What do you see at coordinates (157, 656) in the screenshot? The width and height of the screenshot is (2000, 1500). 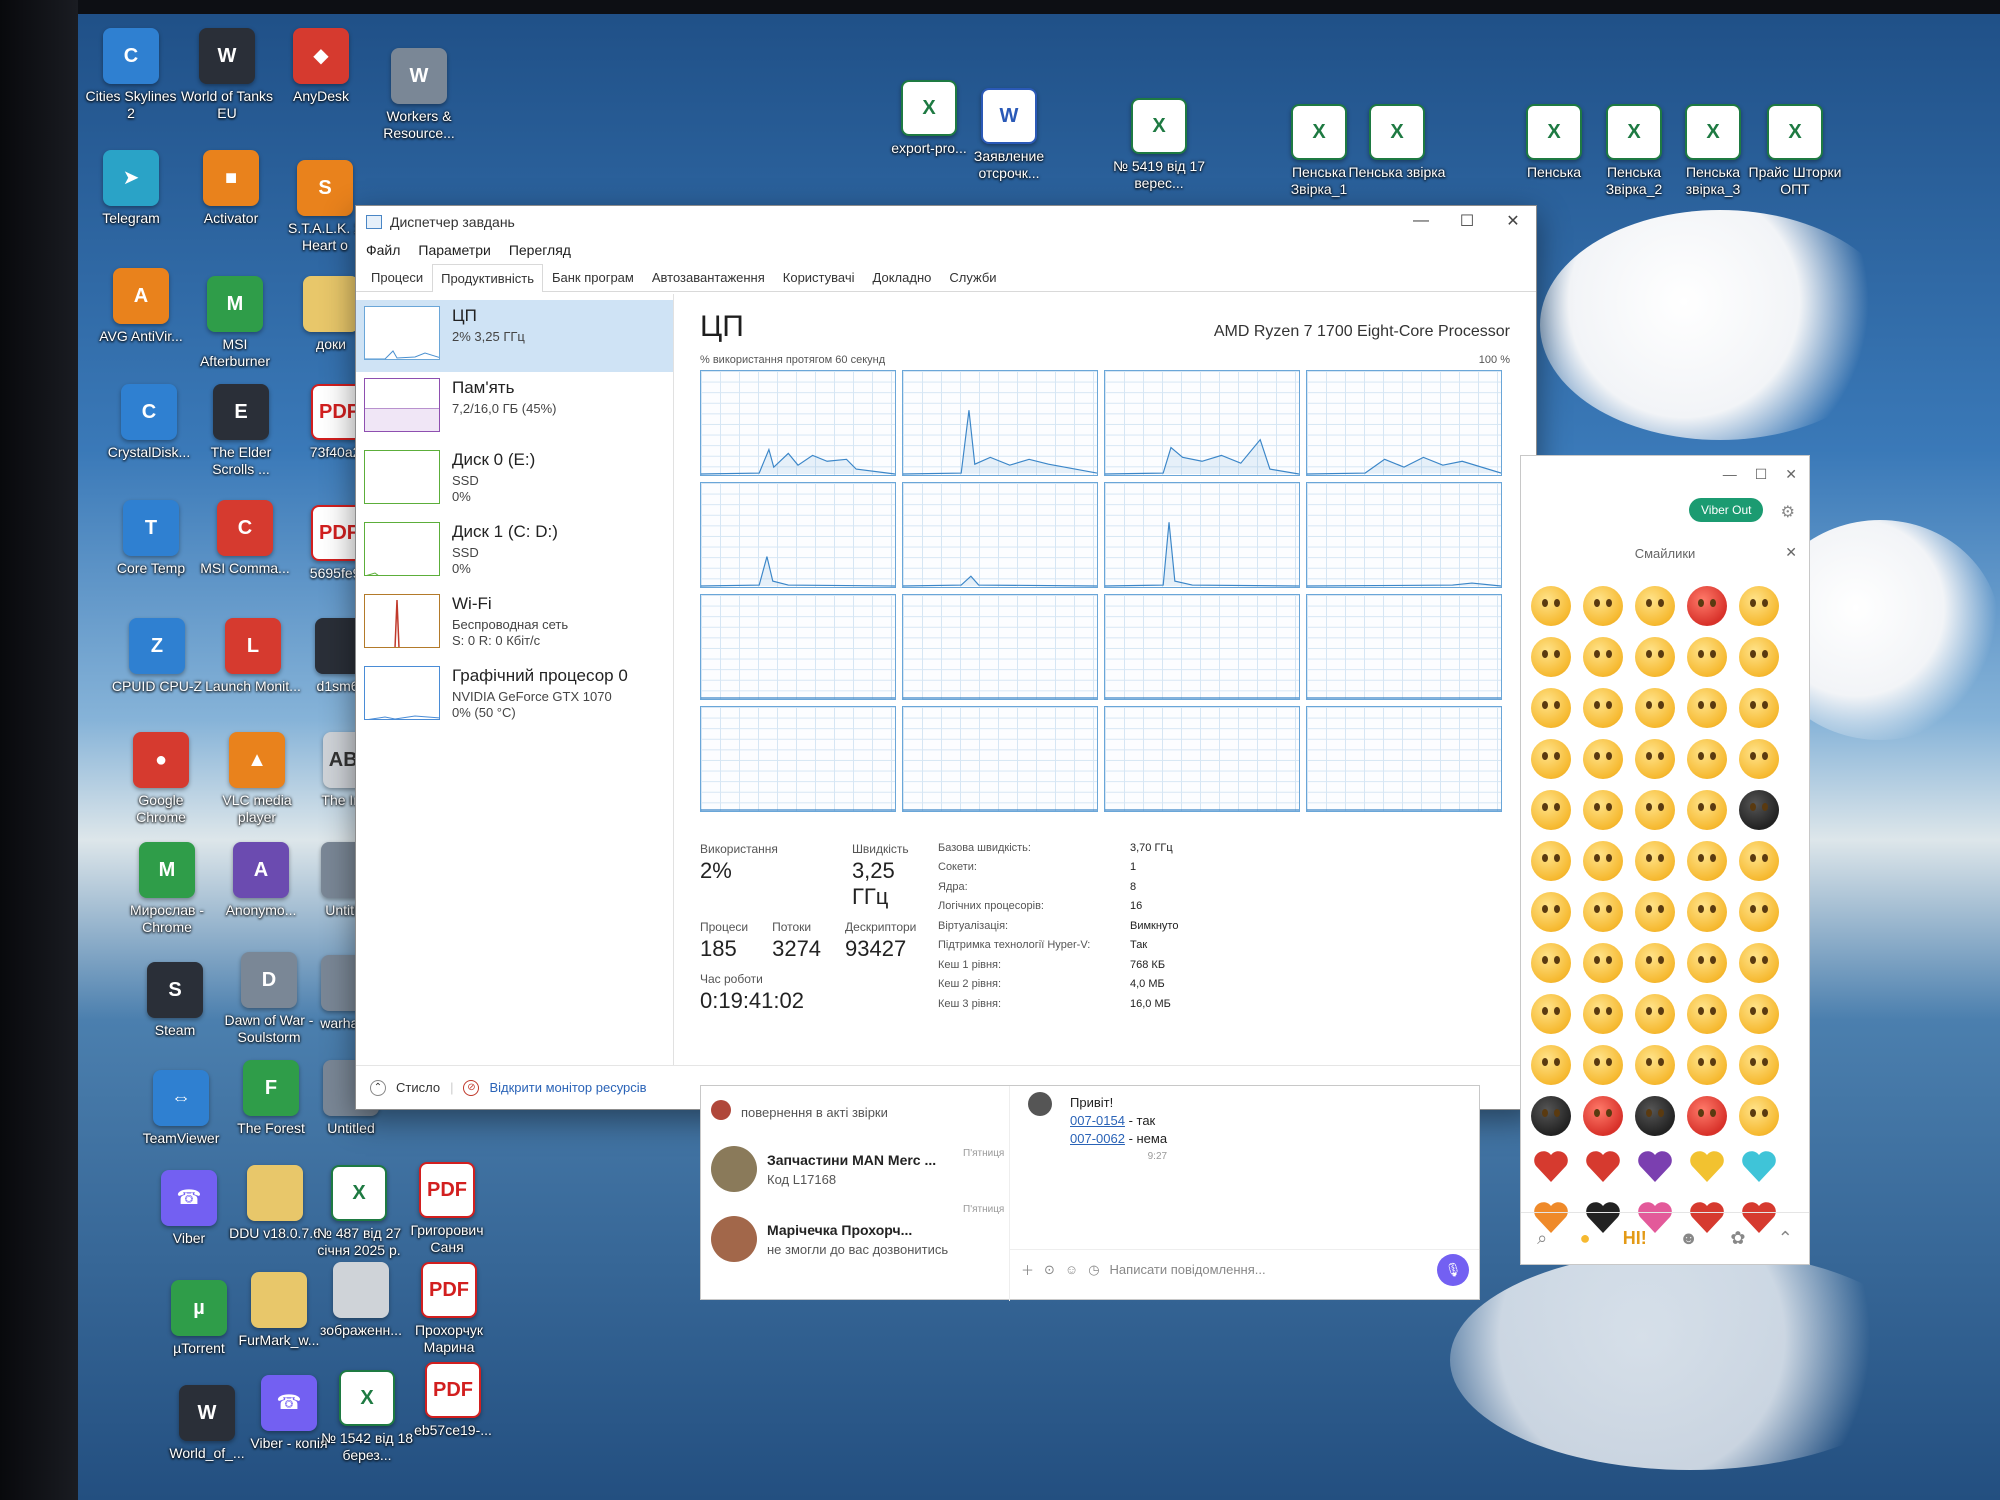 I see `desktop-icon: Z CPUID CPU-Z` at bounding box center [157, 656].